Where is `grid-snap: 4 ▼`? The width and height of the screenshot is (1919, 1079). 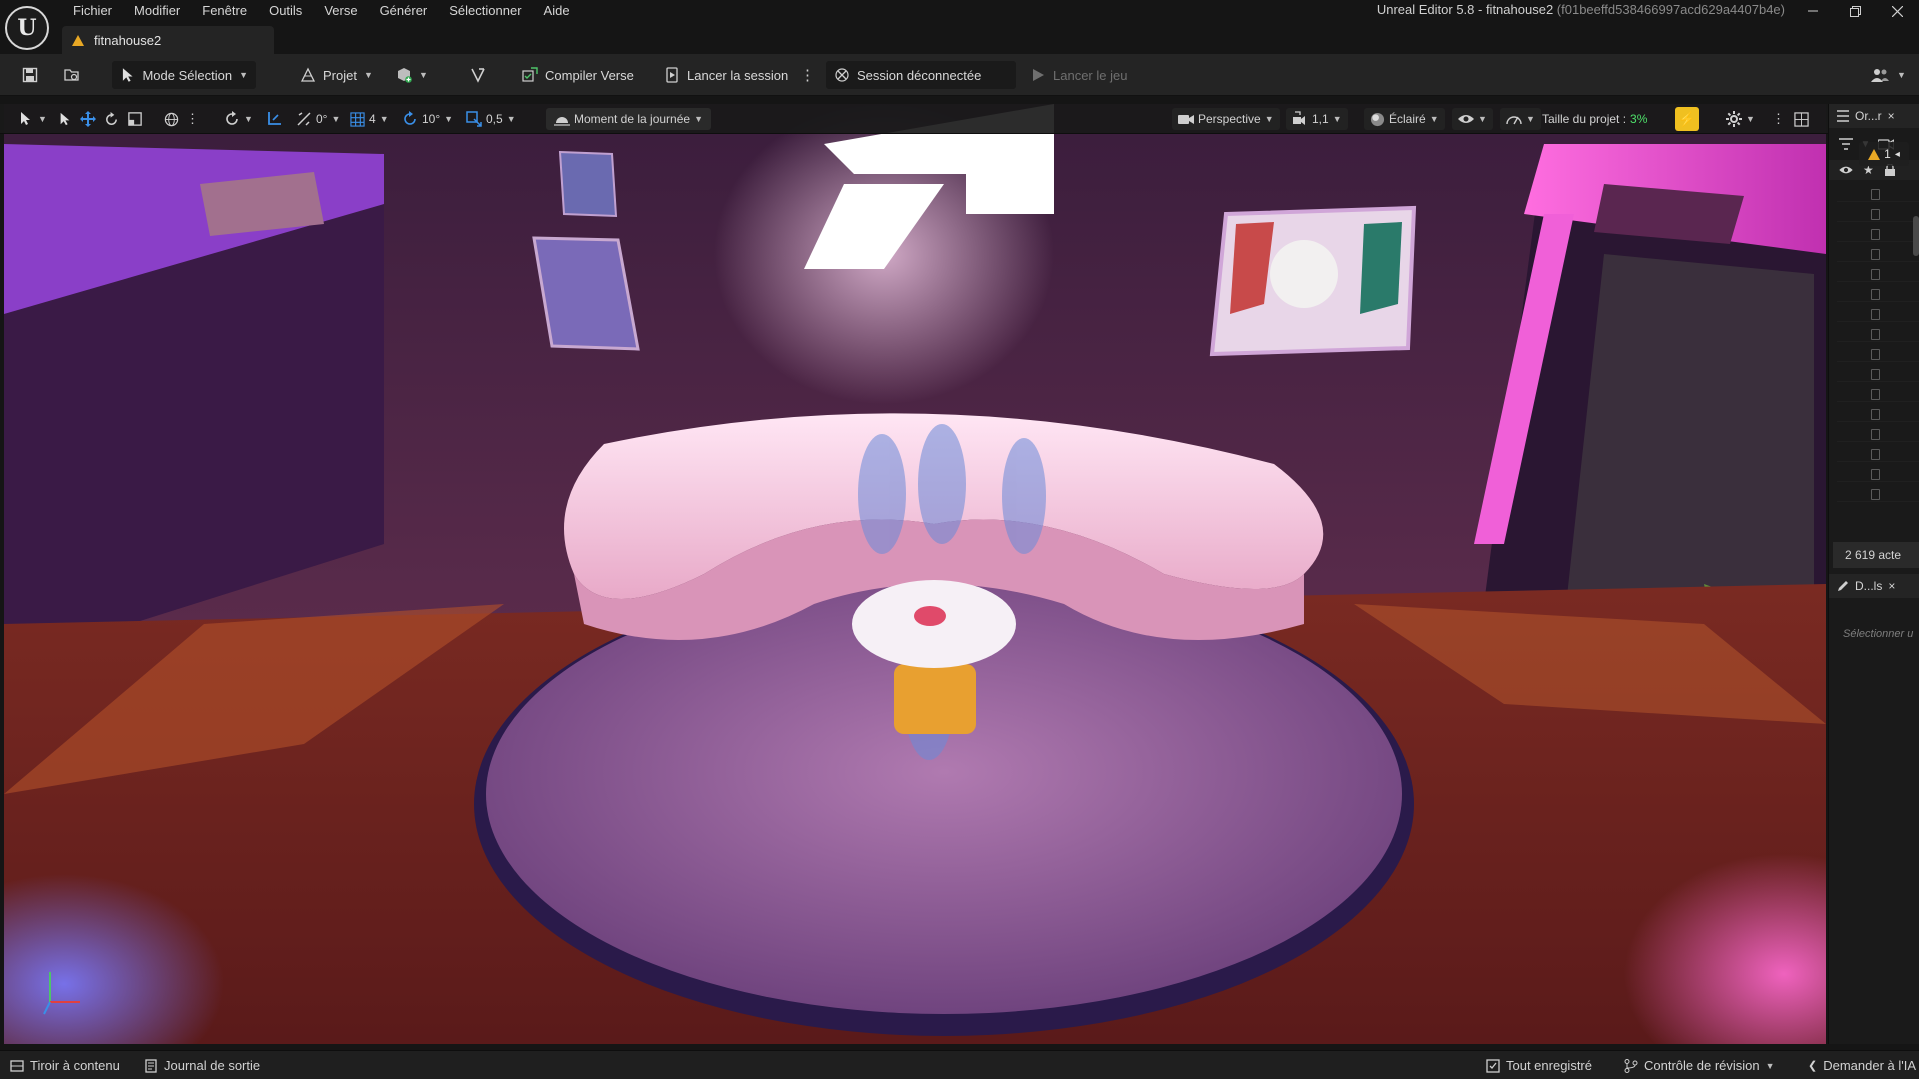
grid-snap: 4 ▼ is located at coordinates (369, 119).